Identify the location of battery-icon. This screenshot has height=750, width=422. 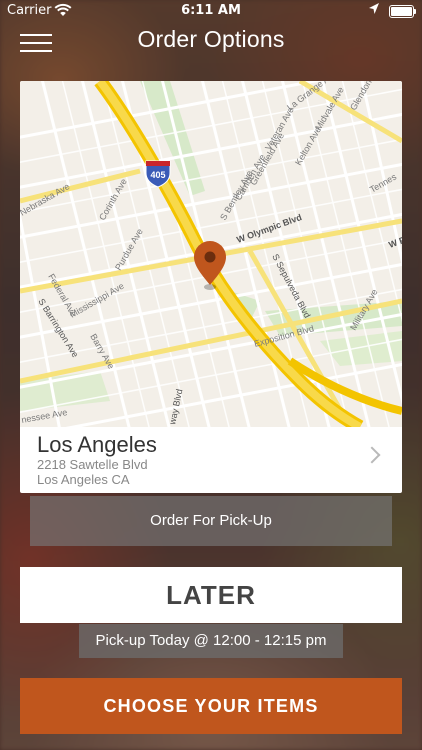
(402, 11).